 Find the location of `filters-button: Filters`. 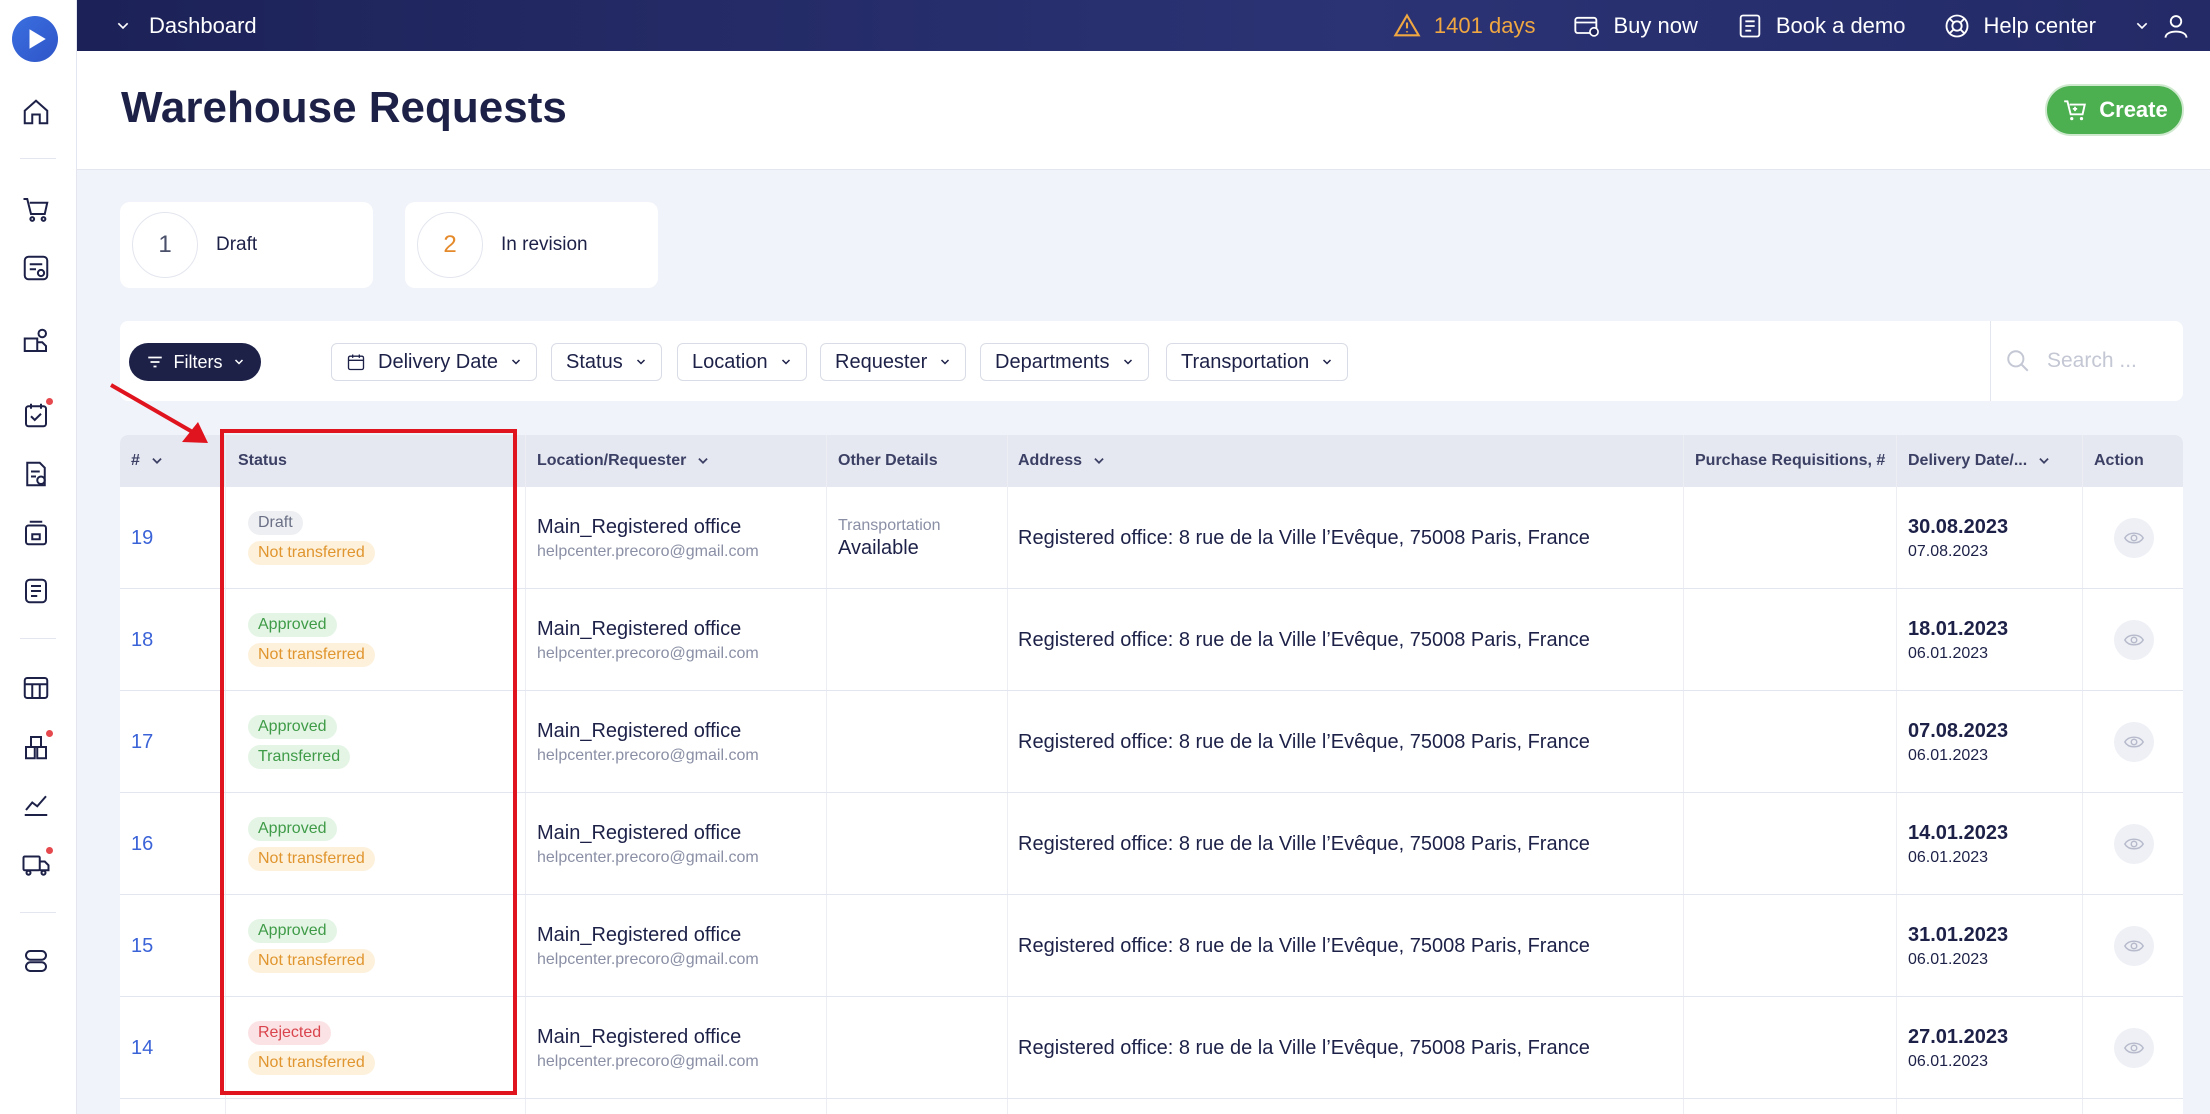

filters-button: Filters is located at coordinates (195, 362).